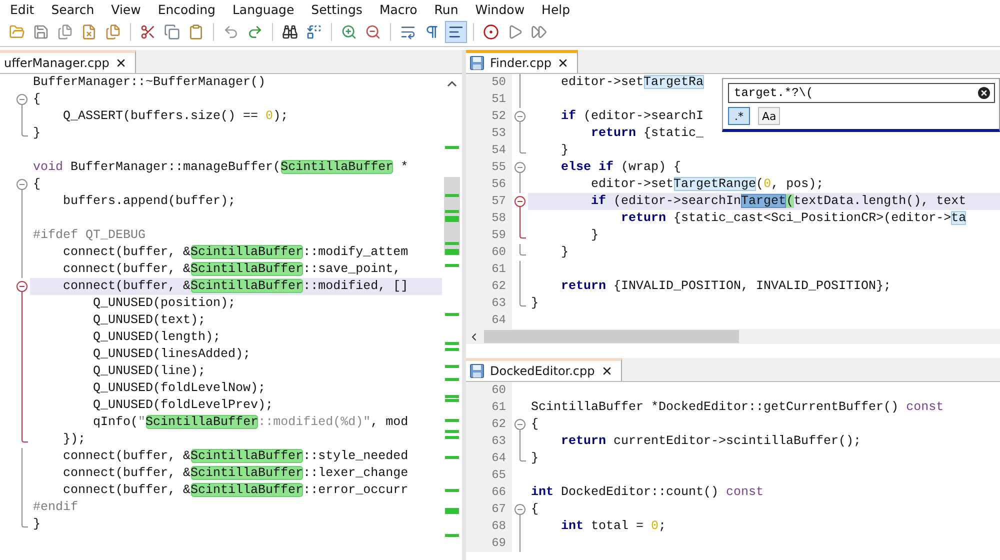 The height and width of the screenshot is (560, 1000). What do you see at coordinates (148, 32) in the screenshot?
I see `scissors-icon` at bounding box center [148, 32].